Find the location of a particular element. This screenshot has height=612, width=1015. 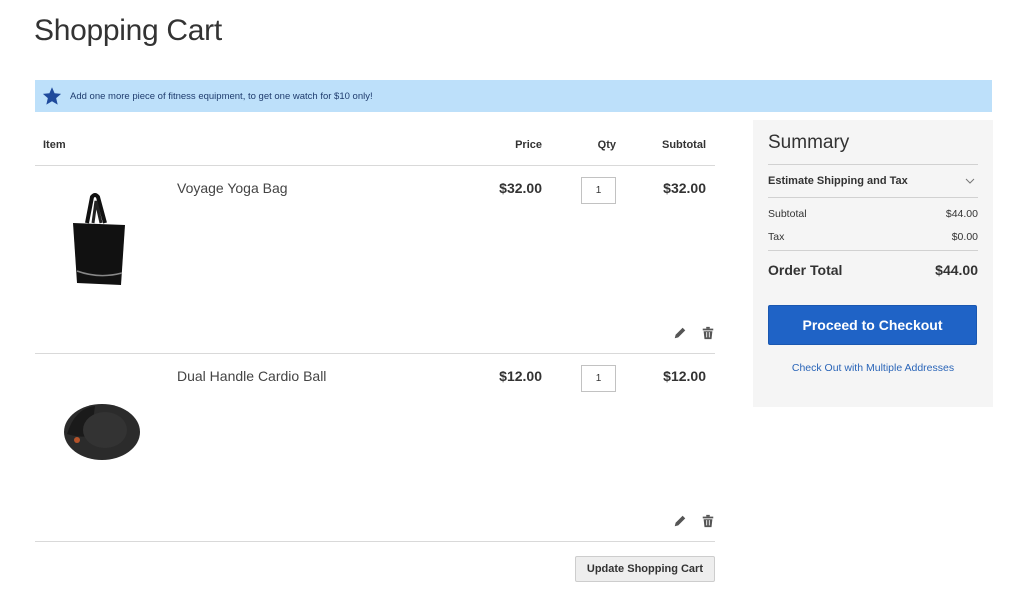

proceed-to-checkout-button: Proceed to Checkout is located at coordinates (872, 325).